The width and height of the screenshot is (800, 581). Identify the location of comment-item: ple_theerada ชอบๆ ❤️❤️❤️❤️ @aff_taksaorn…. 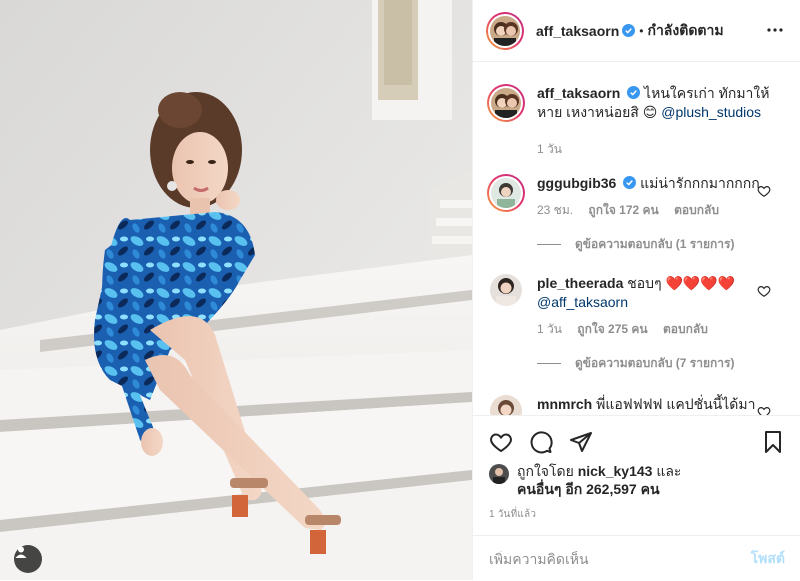
(636, 305).